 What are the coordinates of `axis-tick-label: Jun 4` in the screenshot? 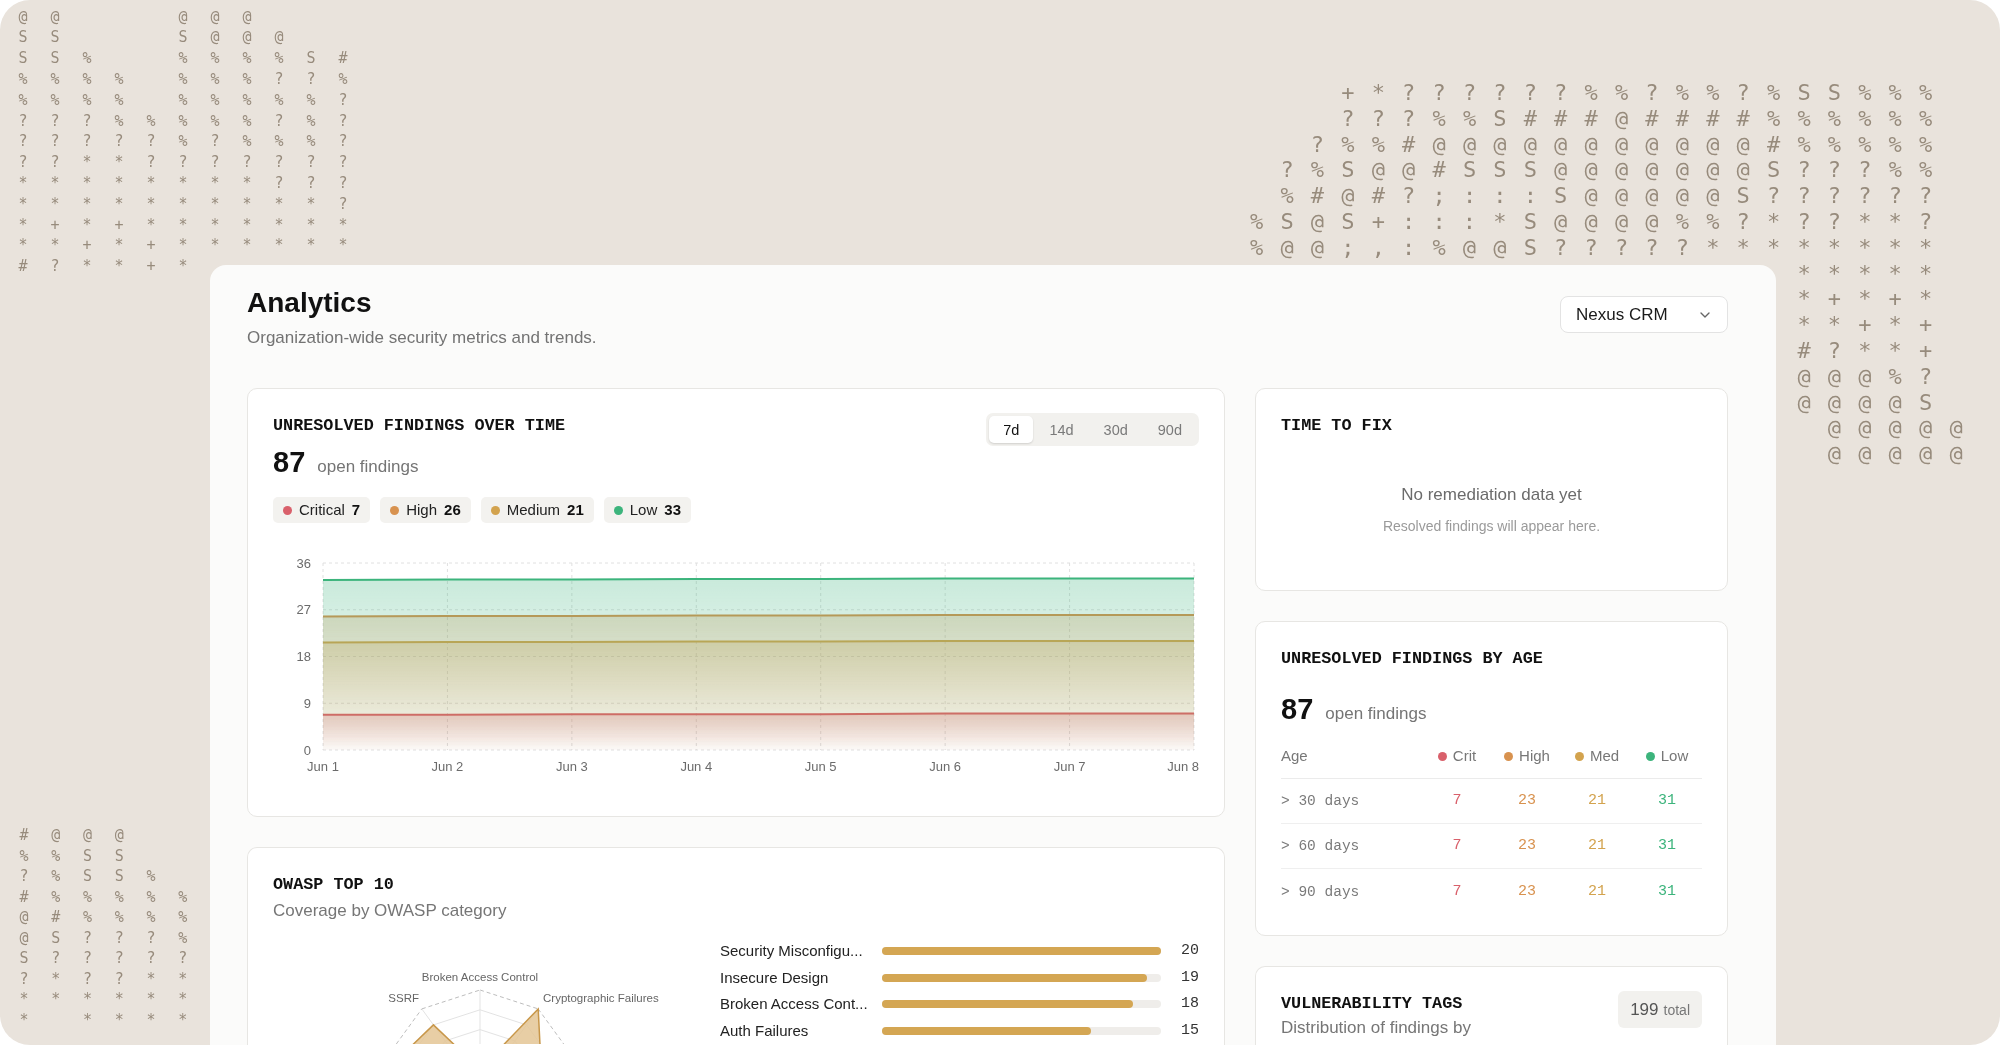 It's located at (696, 766).